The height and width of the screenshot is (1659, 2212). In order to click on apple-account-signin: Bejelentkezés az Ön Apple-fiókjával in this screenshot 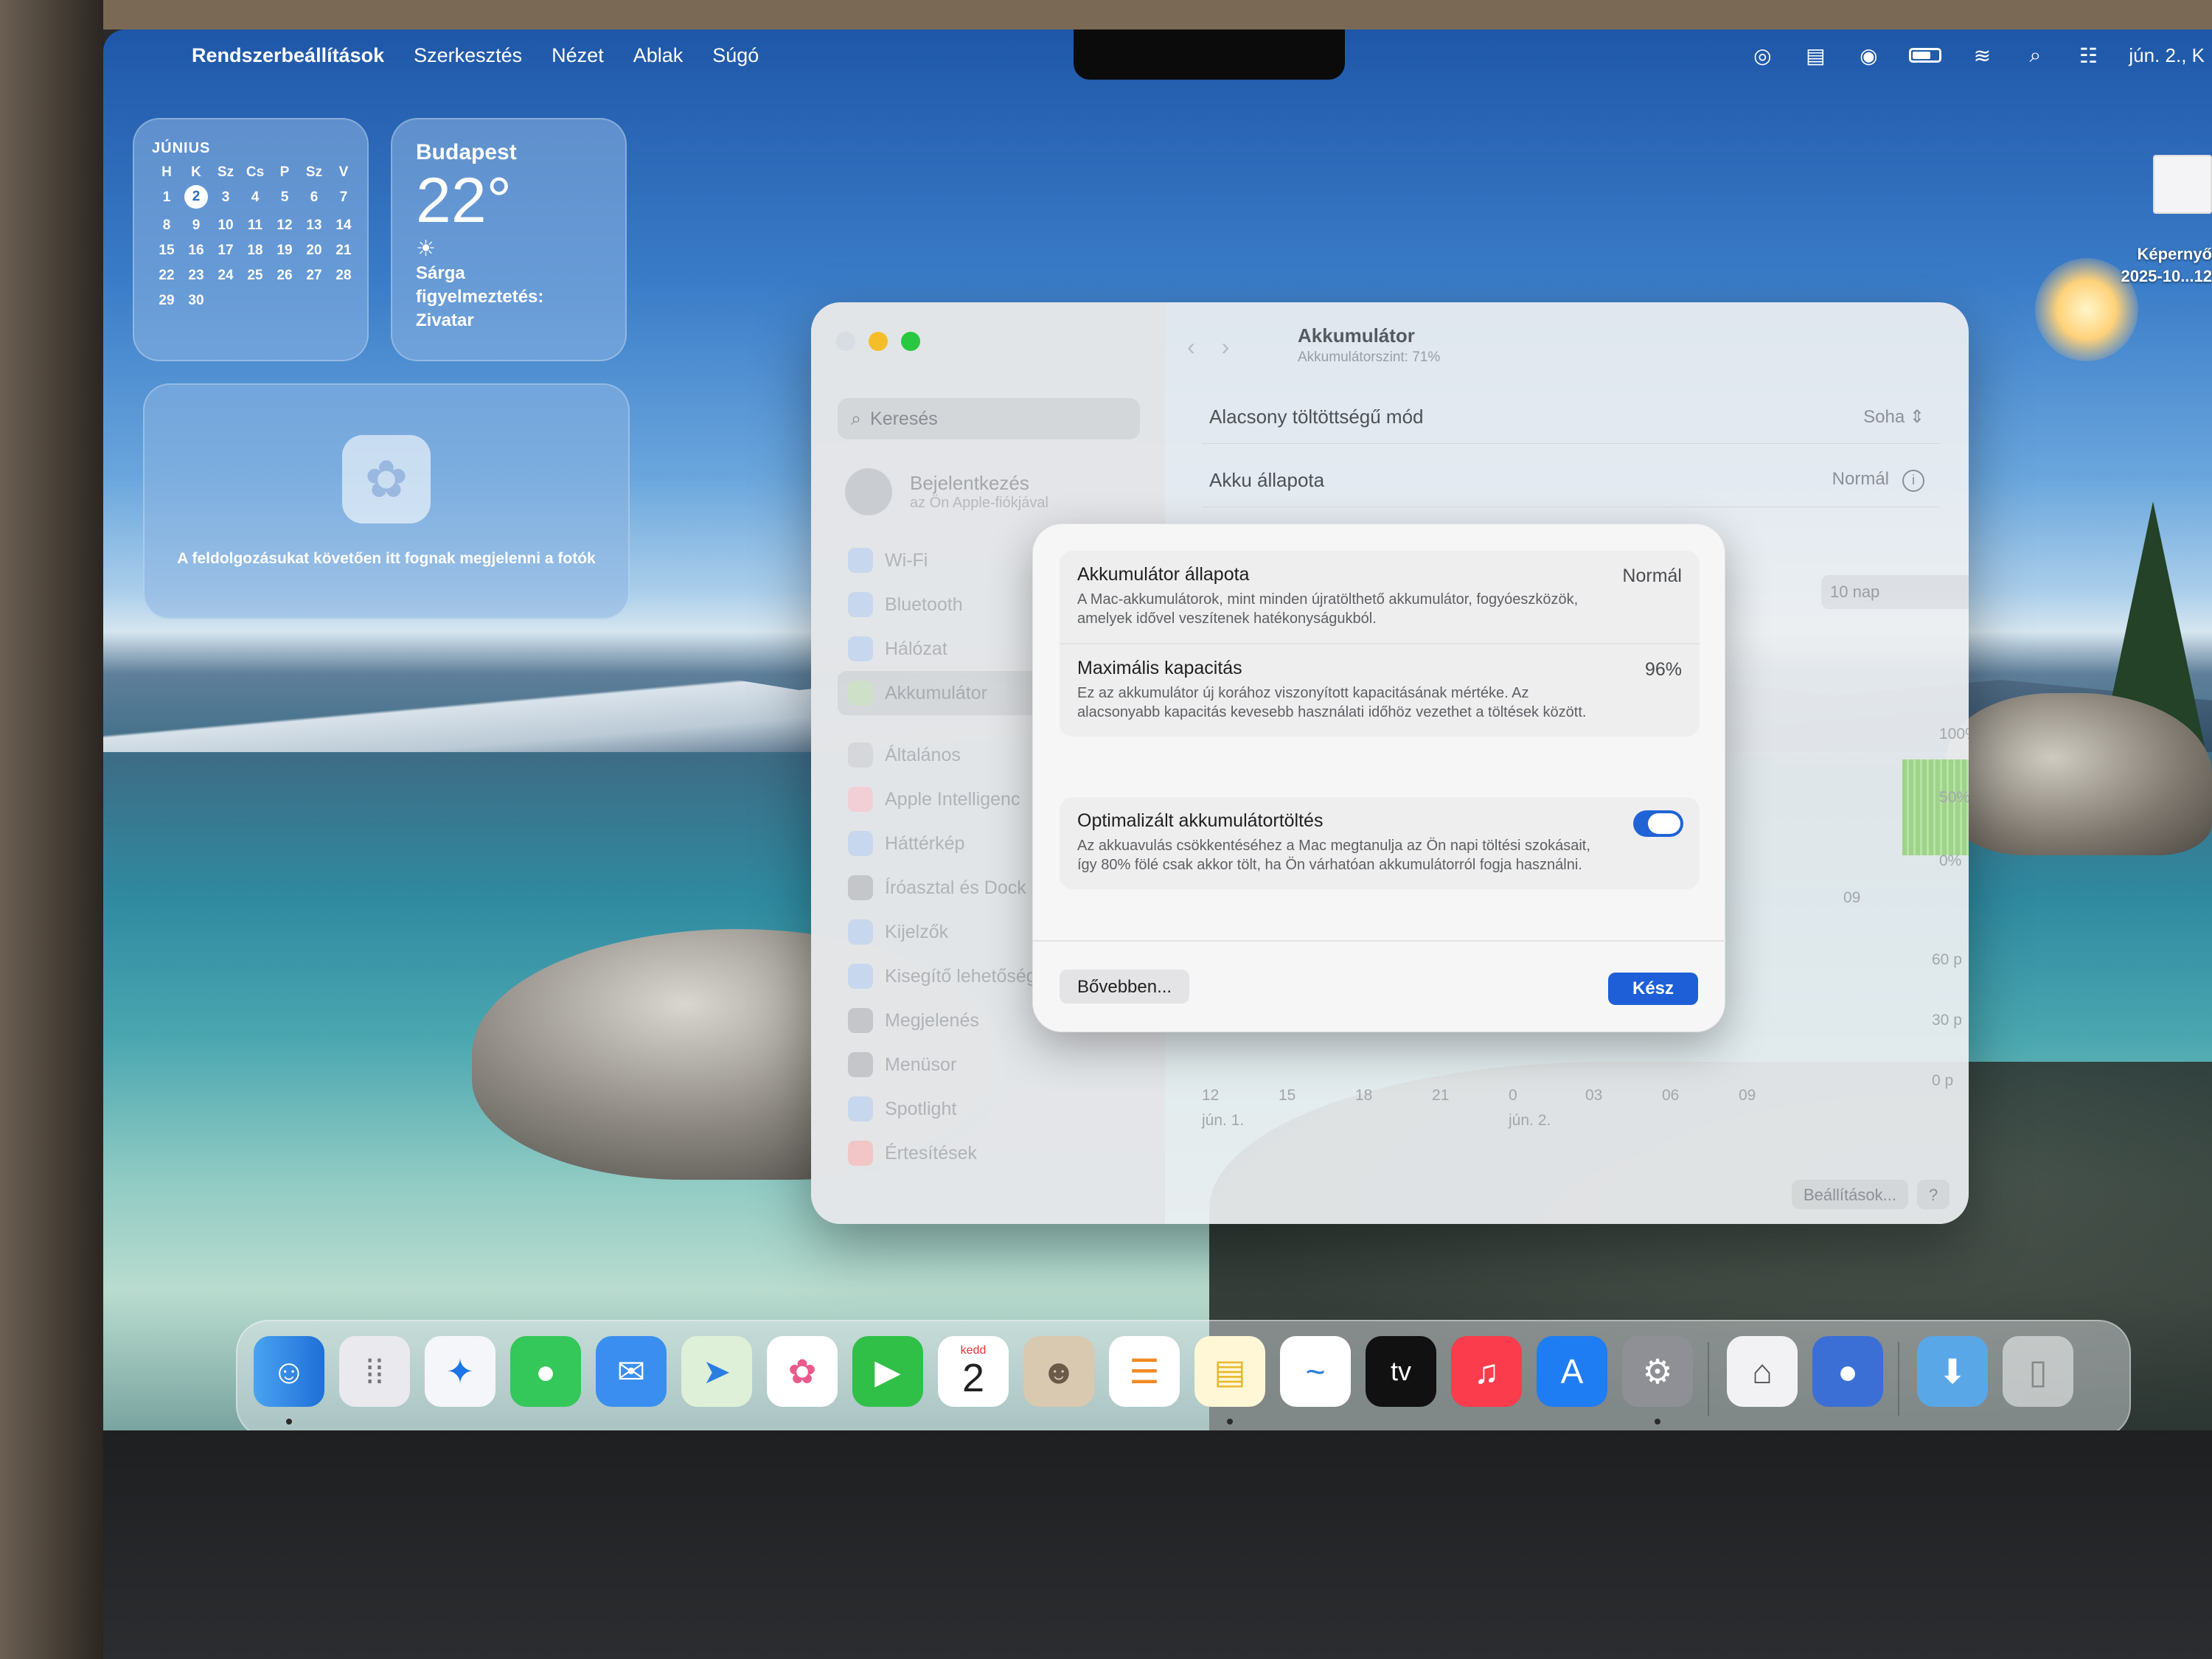, I will do `click(946, 491)`.